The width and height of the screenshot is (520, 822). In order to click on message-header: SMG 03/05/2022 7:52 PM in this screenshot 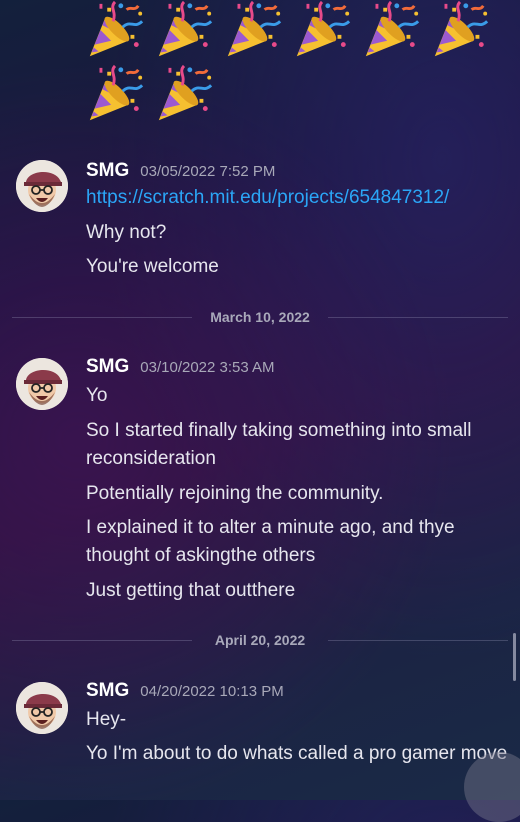, I will do `click(180, 171)`.